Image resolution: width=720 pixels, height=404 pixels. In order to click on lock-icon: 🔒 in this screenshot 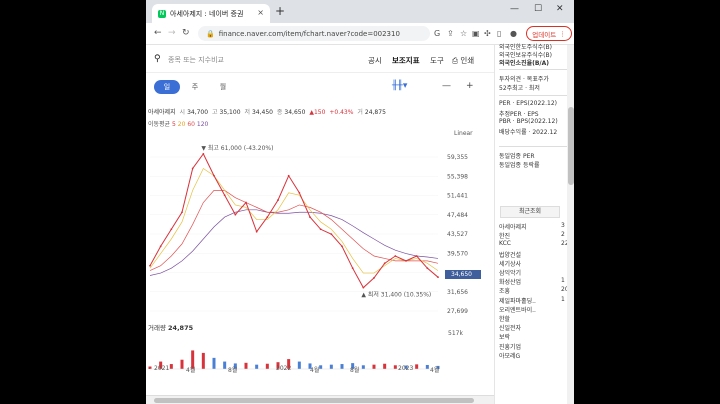, I will do `click(210, 33)`.